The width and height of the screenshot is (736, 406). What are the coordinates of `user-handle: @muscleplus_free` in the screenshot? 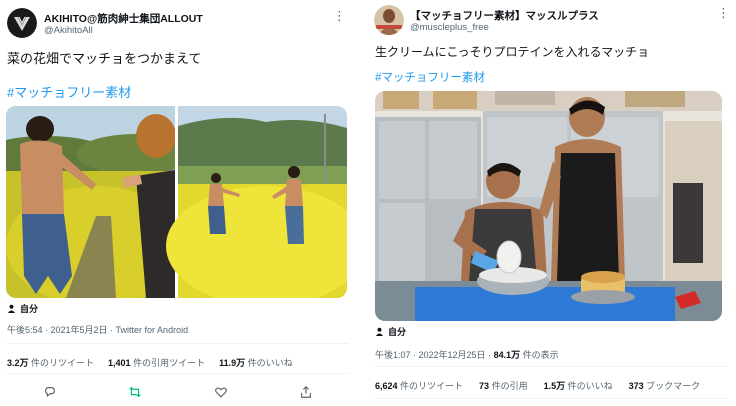 It's located at (449, 27).